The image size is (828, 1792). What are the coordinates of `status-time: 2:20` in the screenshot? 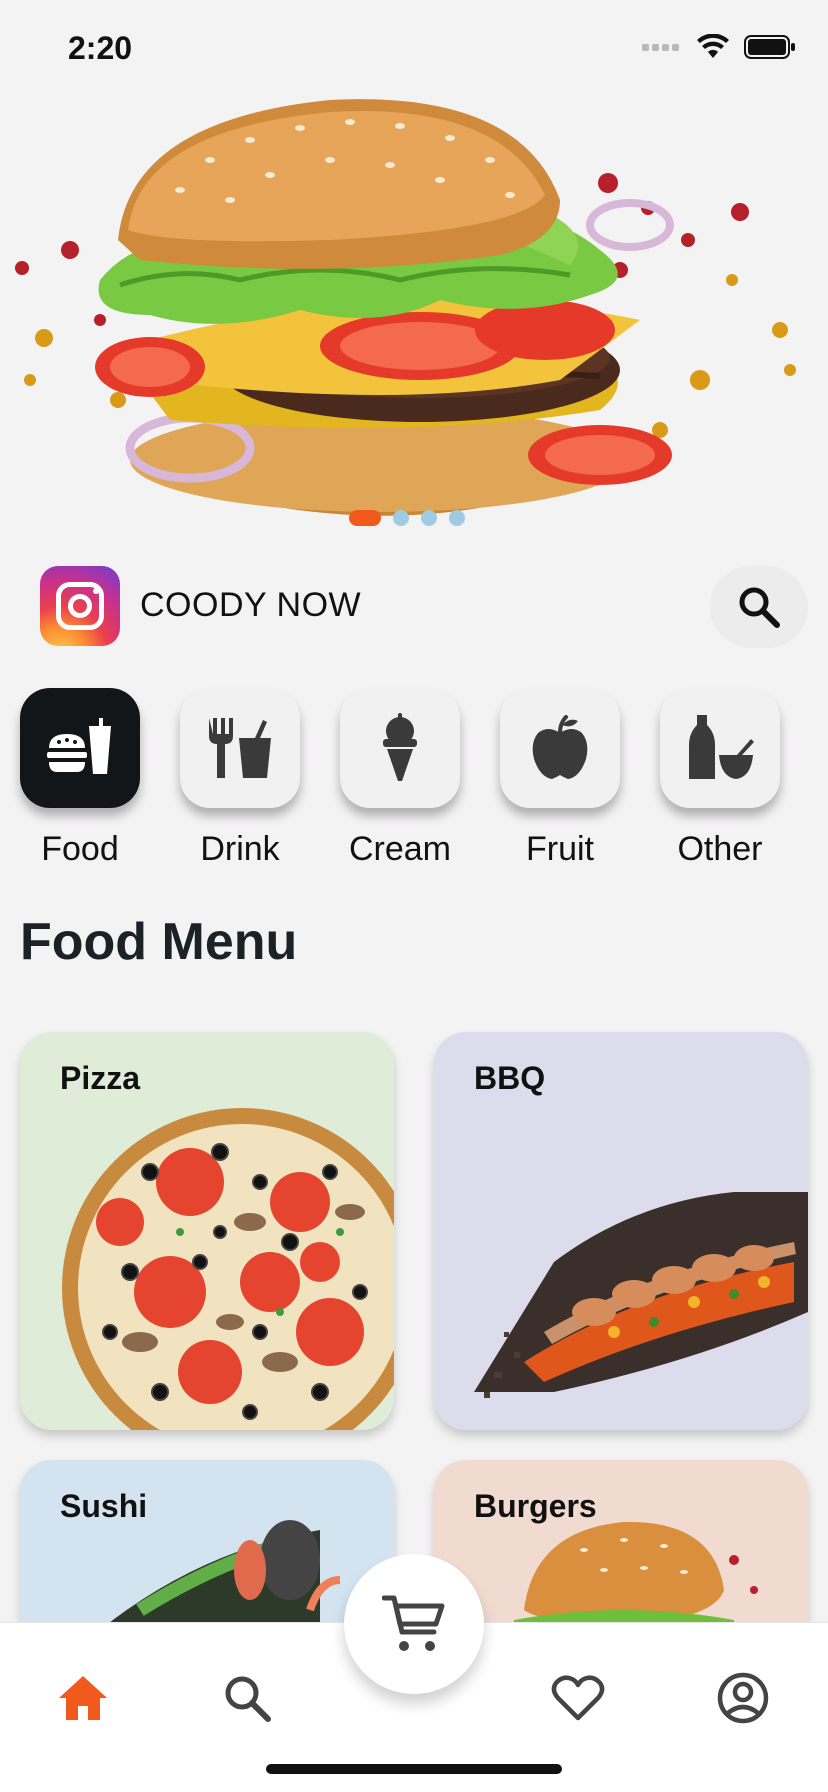 It's located at (100, 48).